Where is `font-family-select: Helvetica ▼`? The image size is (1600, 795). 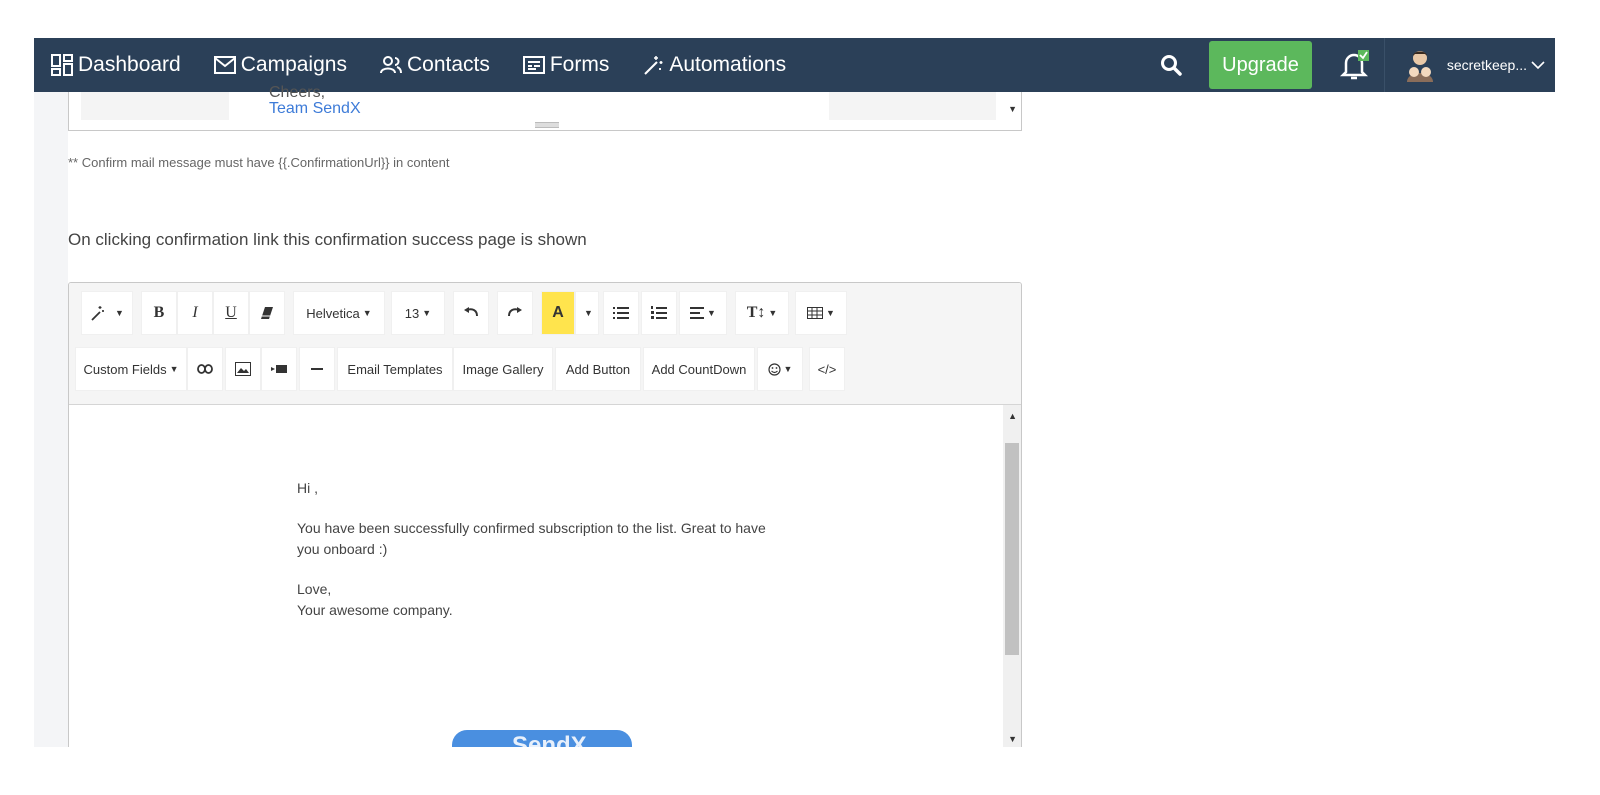 font-family-select: Helvetica ▼ is located at coordinates (339, 313).